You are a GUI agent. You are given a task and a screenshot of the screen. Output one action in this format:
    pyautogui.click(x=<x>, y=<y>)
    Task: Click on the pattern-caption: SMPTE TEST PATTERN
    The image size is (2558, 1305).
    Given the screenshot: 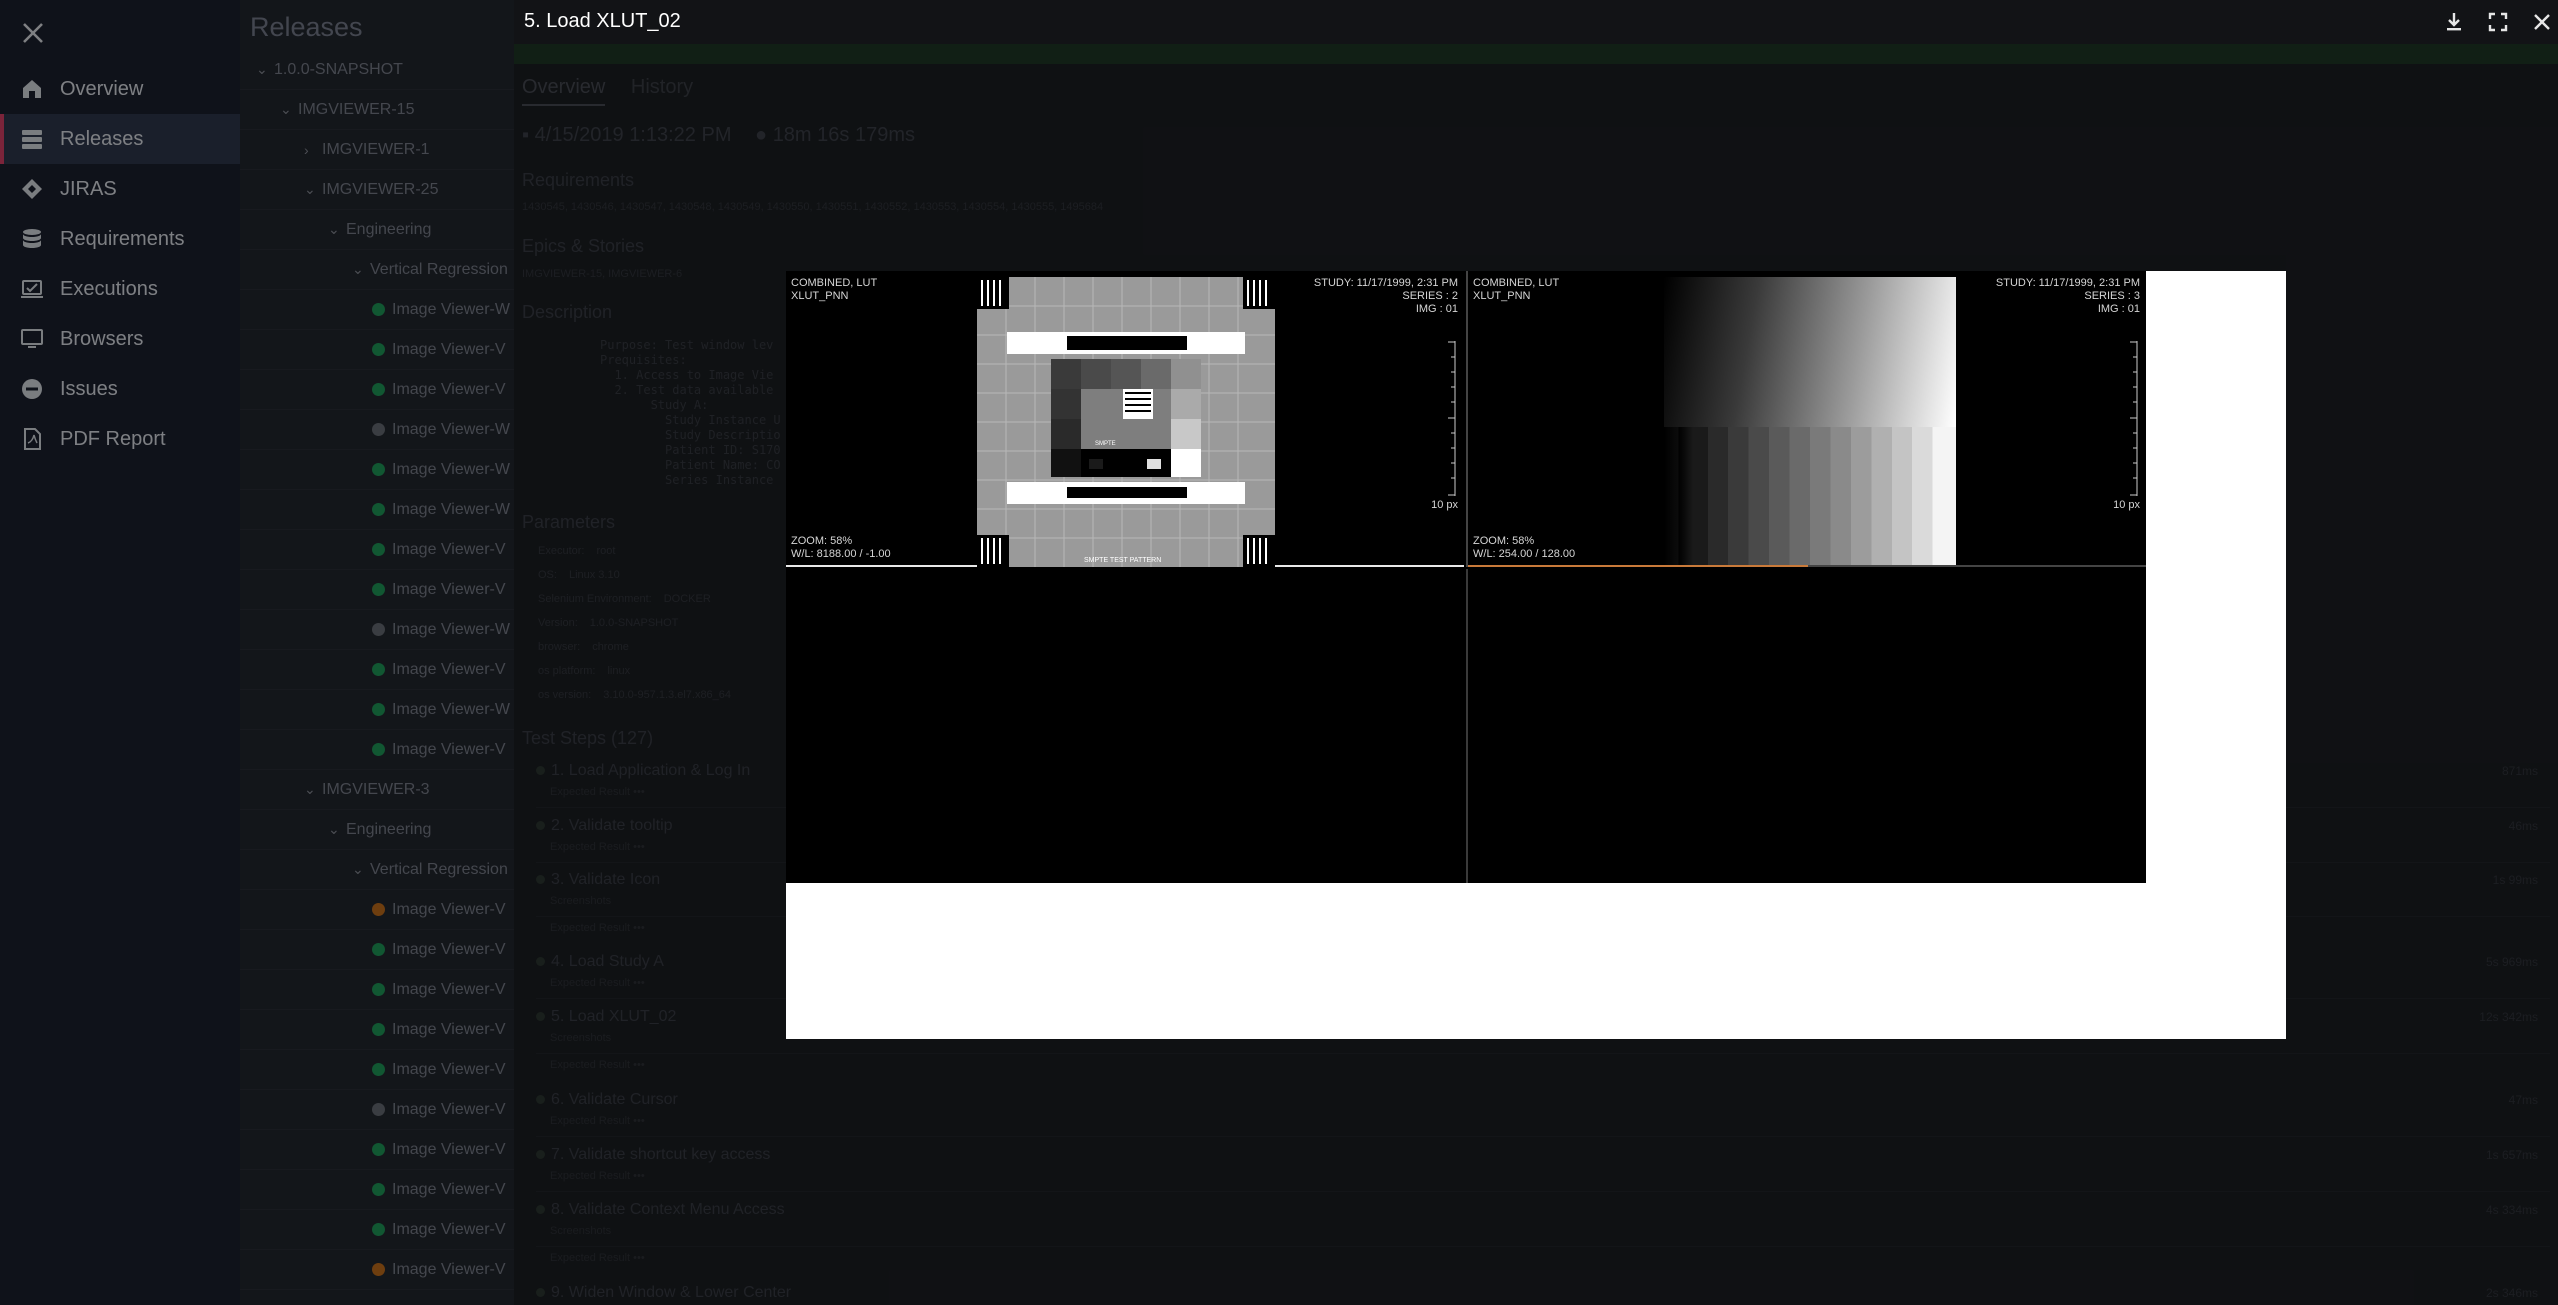 What is the action you would take?
    pyautogui.click(x=1122, y=560)
    